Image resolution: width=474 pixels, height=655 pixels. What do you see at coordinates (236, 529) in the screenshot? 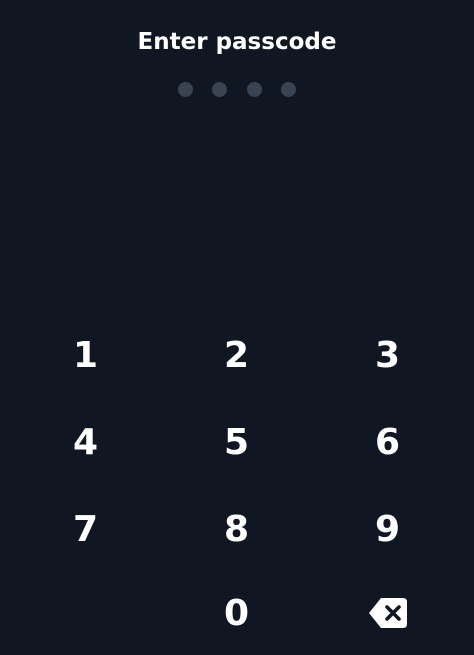
I see `key-8: 8` at bounding box center [236, 529].